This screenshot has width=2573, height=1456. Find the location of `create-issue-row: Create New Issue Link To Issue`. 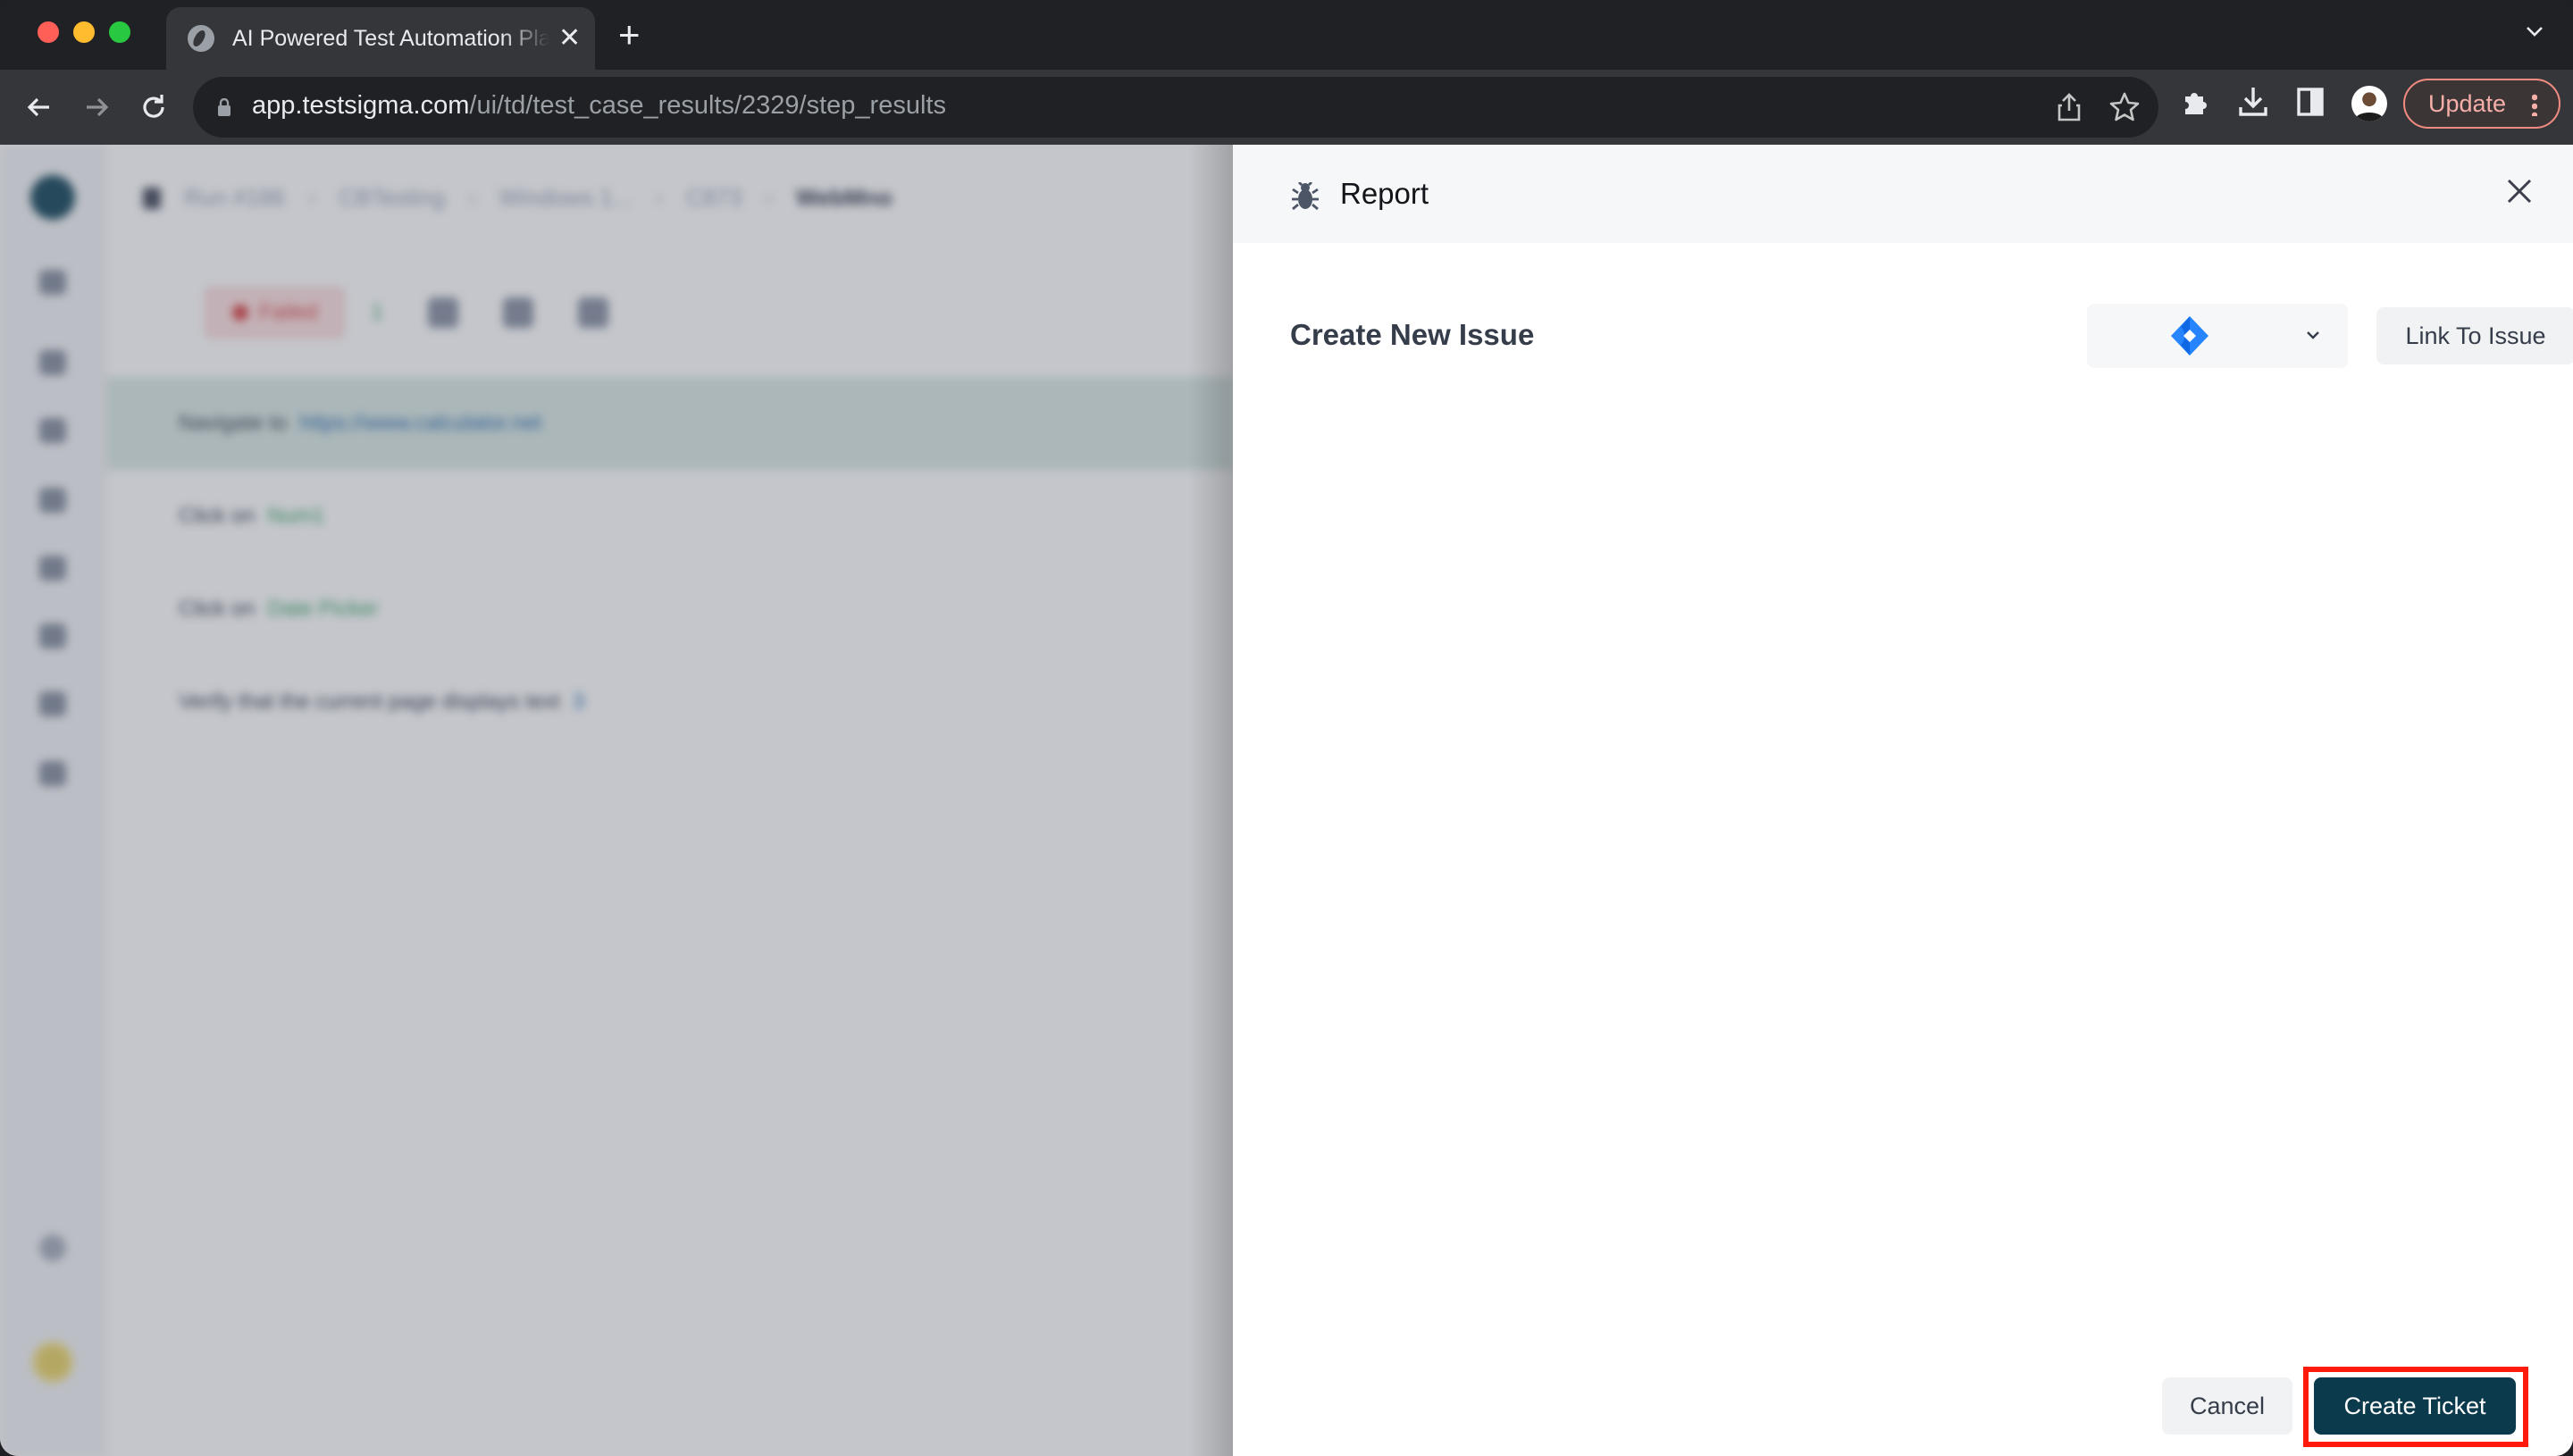

create-issue-row: Create New Issue Link To Issue is located at coordinates (1931, 336).